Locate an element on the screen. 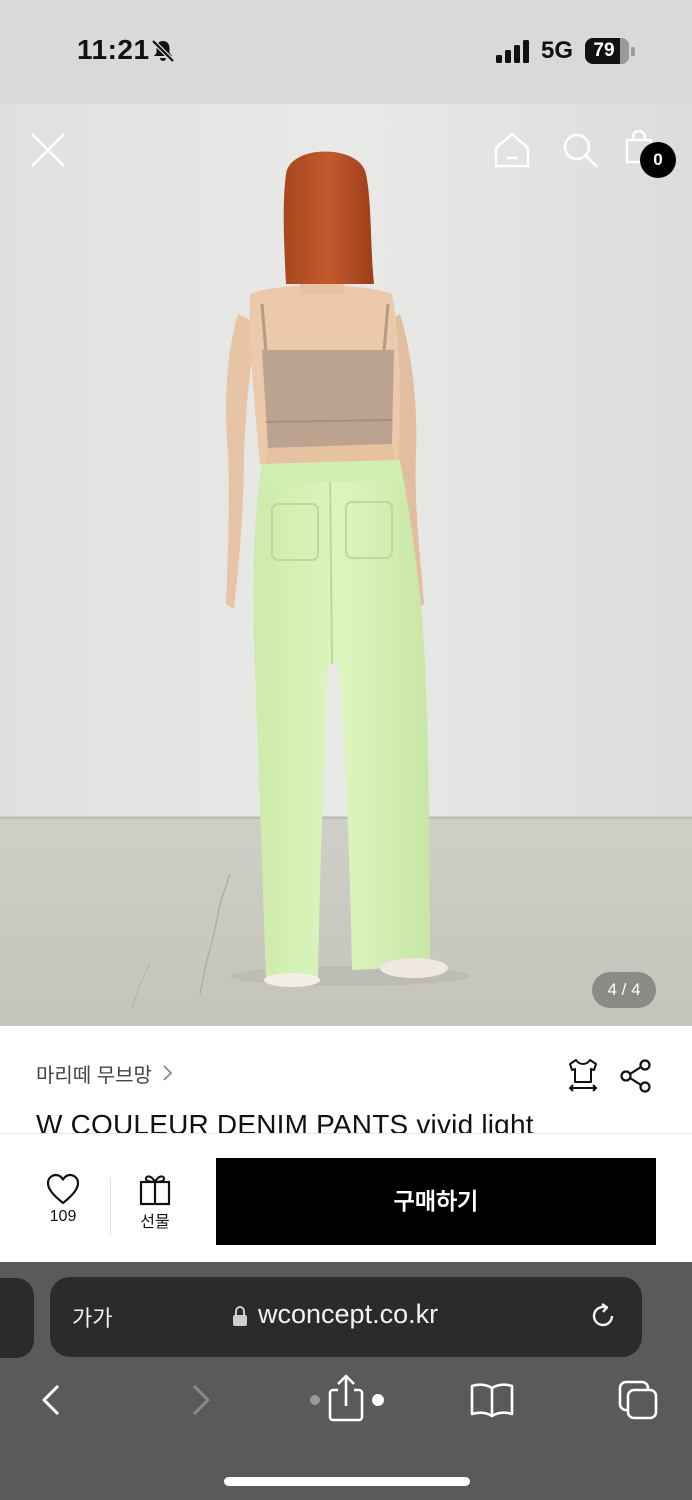 The width and height of the screenshot is (692, 1500). heart-icon is located at coordinates (63, 1189).